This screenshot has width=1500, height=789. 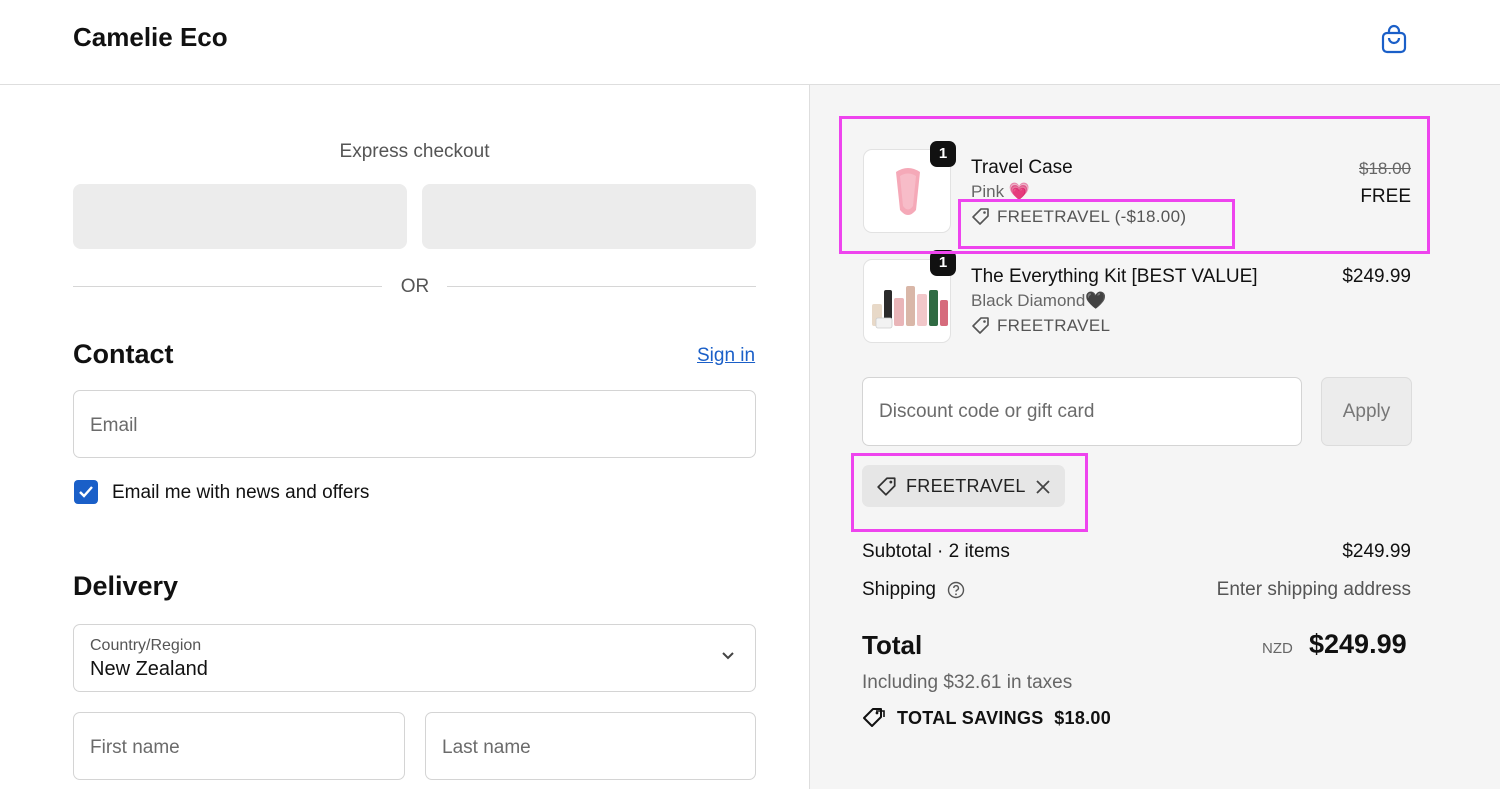 What do you see at coordinates (1313, 589) in the screenshot?
I see `shipping-value: Enter shipping address` at bounding box center [1313, 589].